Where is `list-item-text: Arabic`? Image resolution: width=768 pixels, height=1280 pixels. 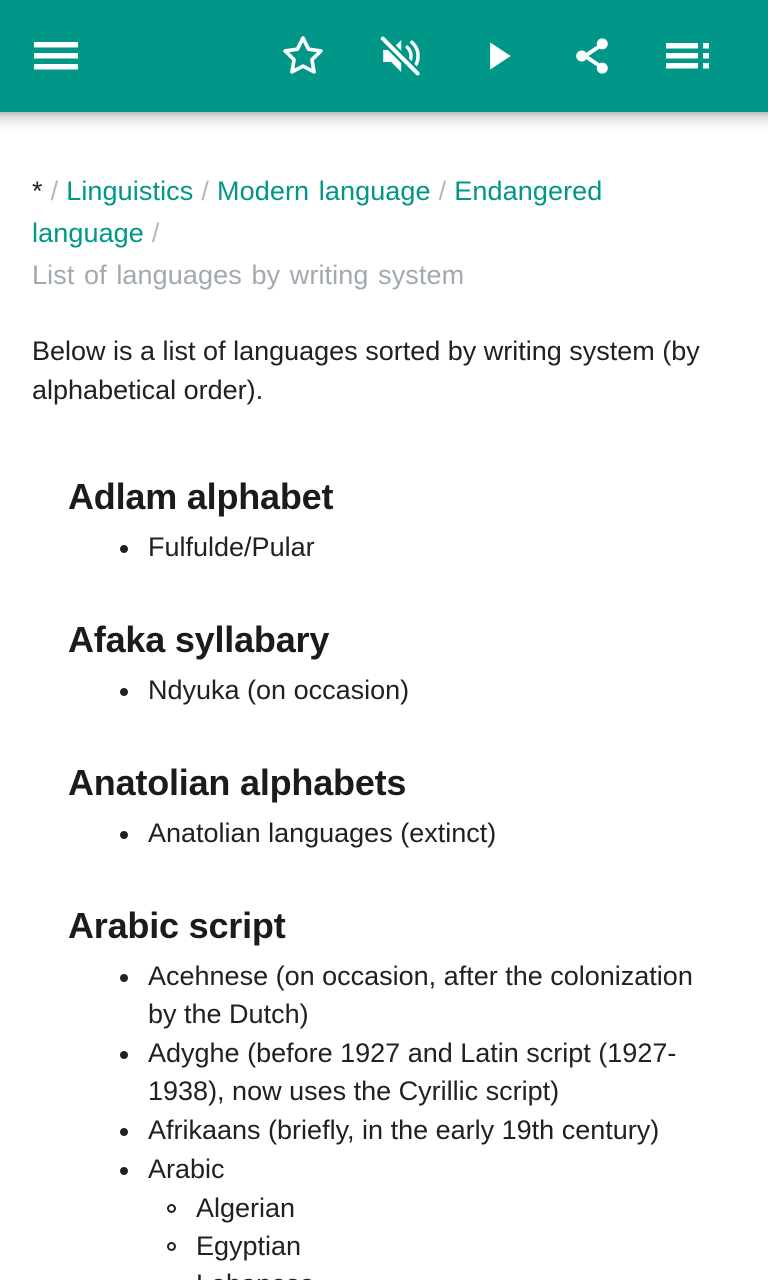
list-item-text: Arabic is located at coordinates (434, 1169).